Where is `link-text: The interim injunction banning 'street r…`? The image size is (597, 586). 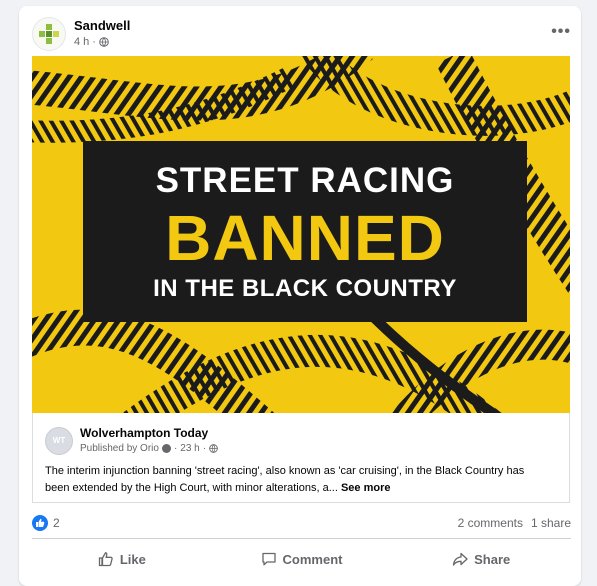 link-text: The interim injunction banning 'street r… is located at coordinates (285, 479).